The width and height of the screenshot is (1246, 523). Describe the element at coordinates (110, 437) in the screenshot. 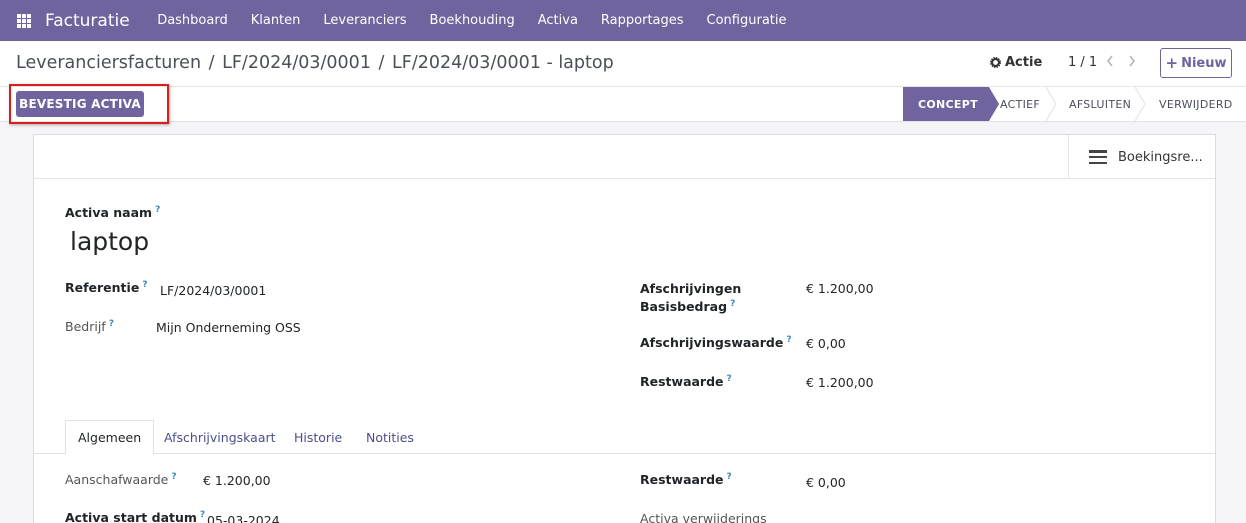

I see `tab-algemeen: Algemeen` at that location.